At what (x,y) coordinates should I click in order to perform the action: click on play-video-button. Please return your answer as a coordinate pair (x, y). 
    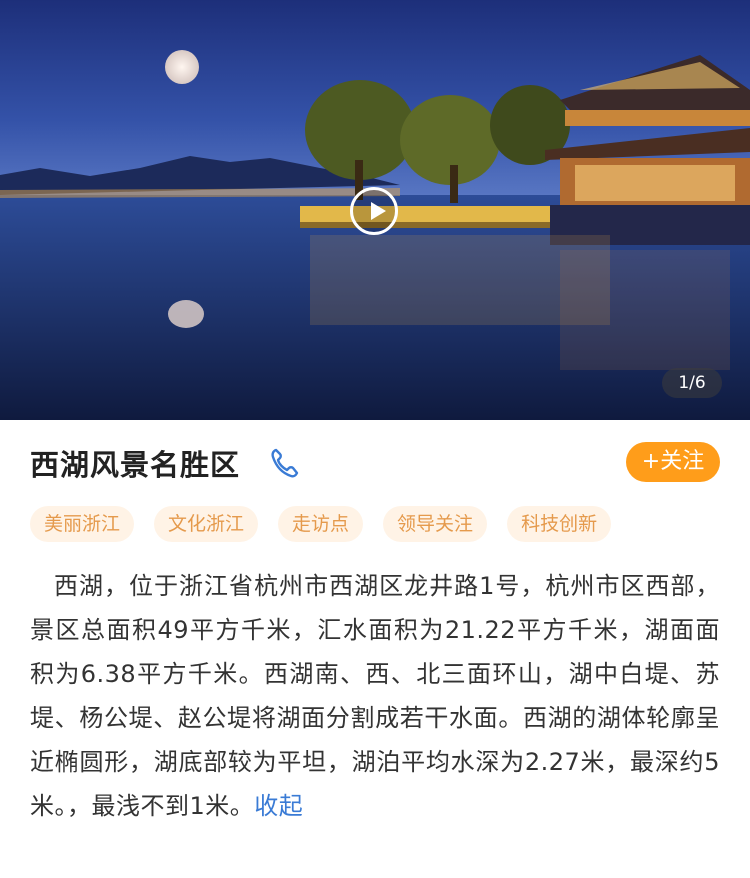
    Looking at the image, I should click on (374, 211).